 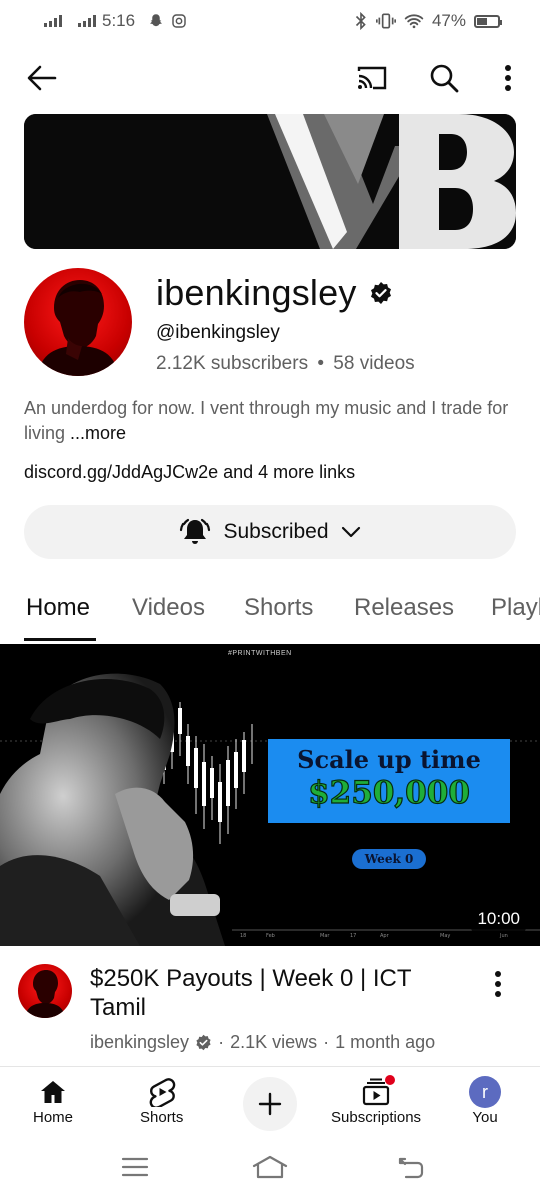 I want to click on vibrate-icon, so click(x=385, y=21).